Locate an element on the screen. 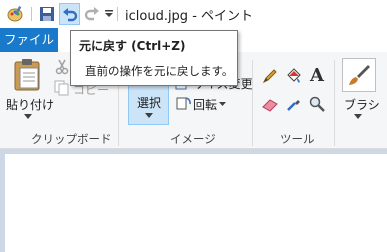 Image resolution: width=387 pixels, height=252 pixels. tools-group-label: ツール is located at coordinates (297, 139).